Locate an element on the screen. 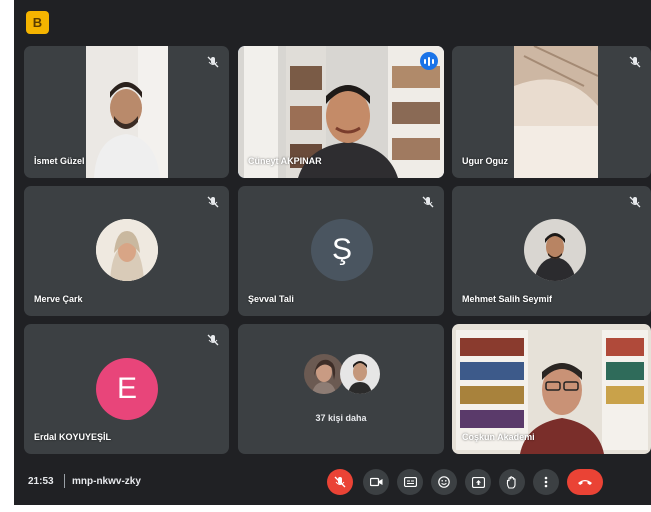 The width and height of the screenshot is (651, 512). camera-icon is located at coordinates (375, 482).